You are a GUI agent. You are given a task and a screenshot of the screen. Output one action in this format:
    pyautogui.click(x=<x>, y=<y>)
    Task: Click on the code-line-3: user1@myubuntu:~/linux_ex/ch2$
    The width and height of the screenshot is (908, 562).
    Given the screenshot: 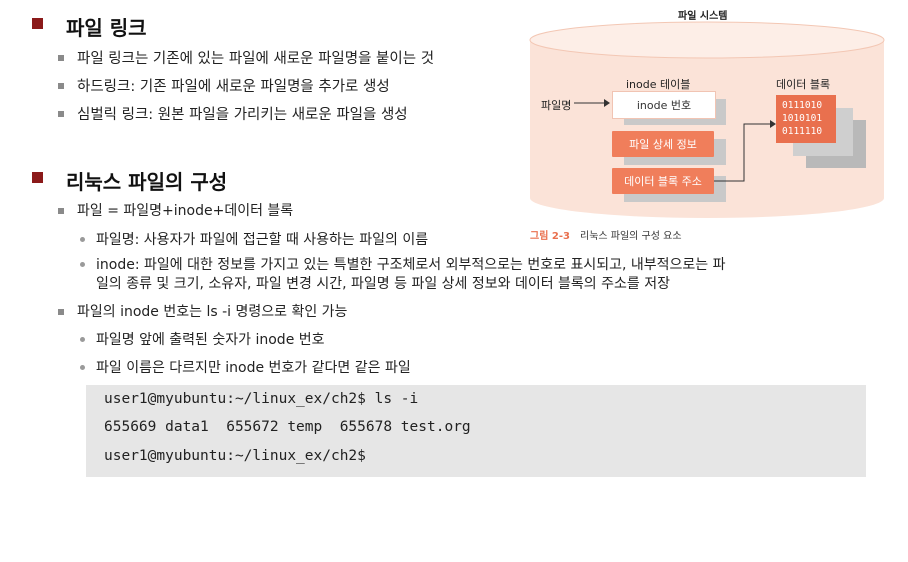 What is the action you would take?
    pyautogui.click(x=235, y=456)
    